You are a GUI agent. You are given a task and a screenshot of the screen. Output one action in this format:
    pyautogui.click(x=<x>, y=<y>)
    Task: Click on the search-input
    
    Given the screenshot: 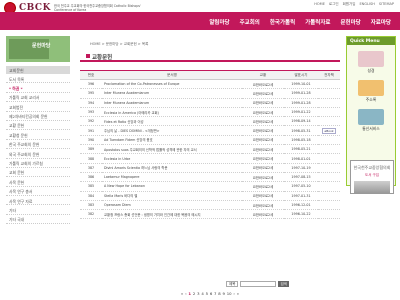 What is the action you would take?
    pyautogui.click(x=258, y=284)
    